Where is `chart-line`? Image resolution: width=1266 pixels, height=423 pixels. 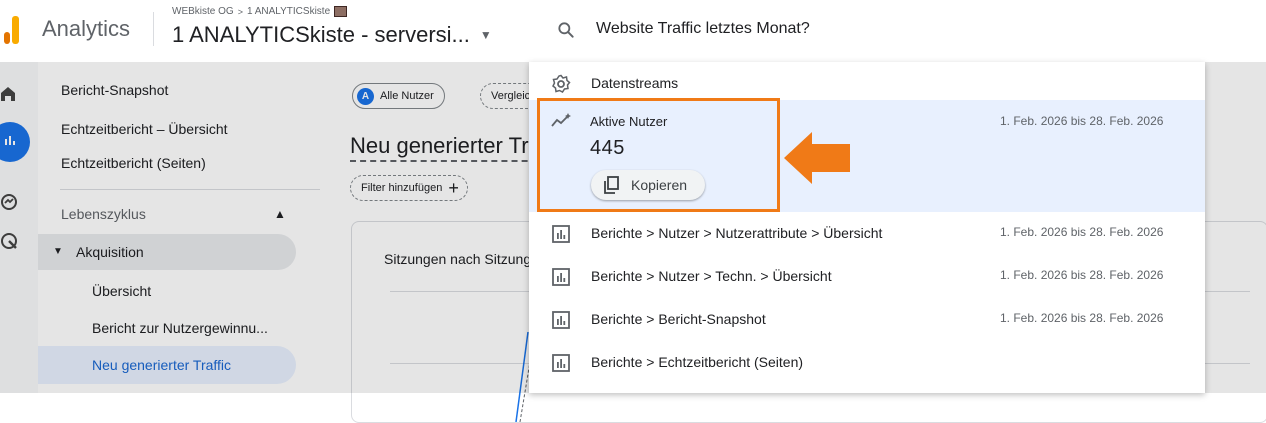 chart-line is located at coordinates (523, 376).